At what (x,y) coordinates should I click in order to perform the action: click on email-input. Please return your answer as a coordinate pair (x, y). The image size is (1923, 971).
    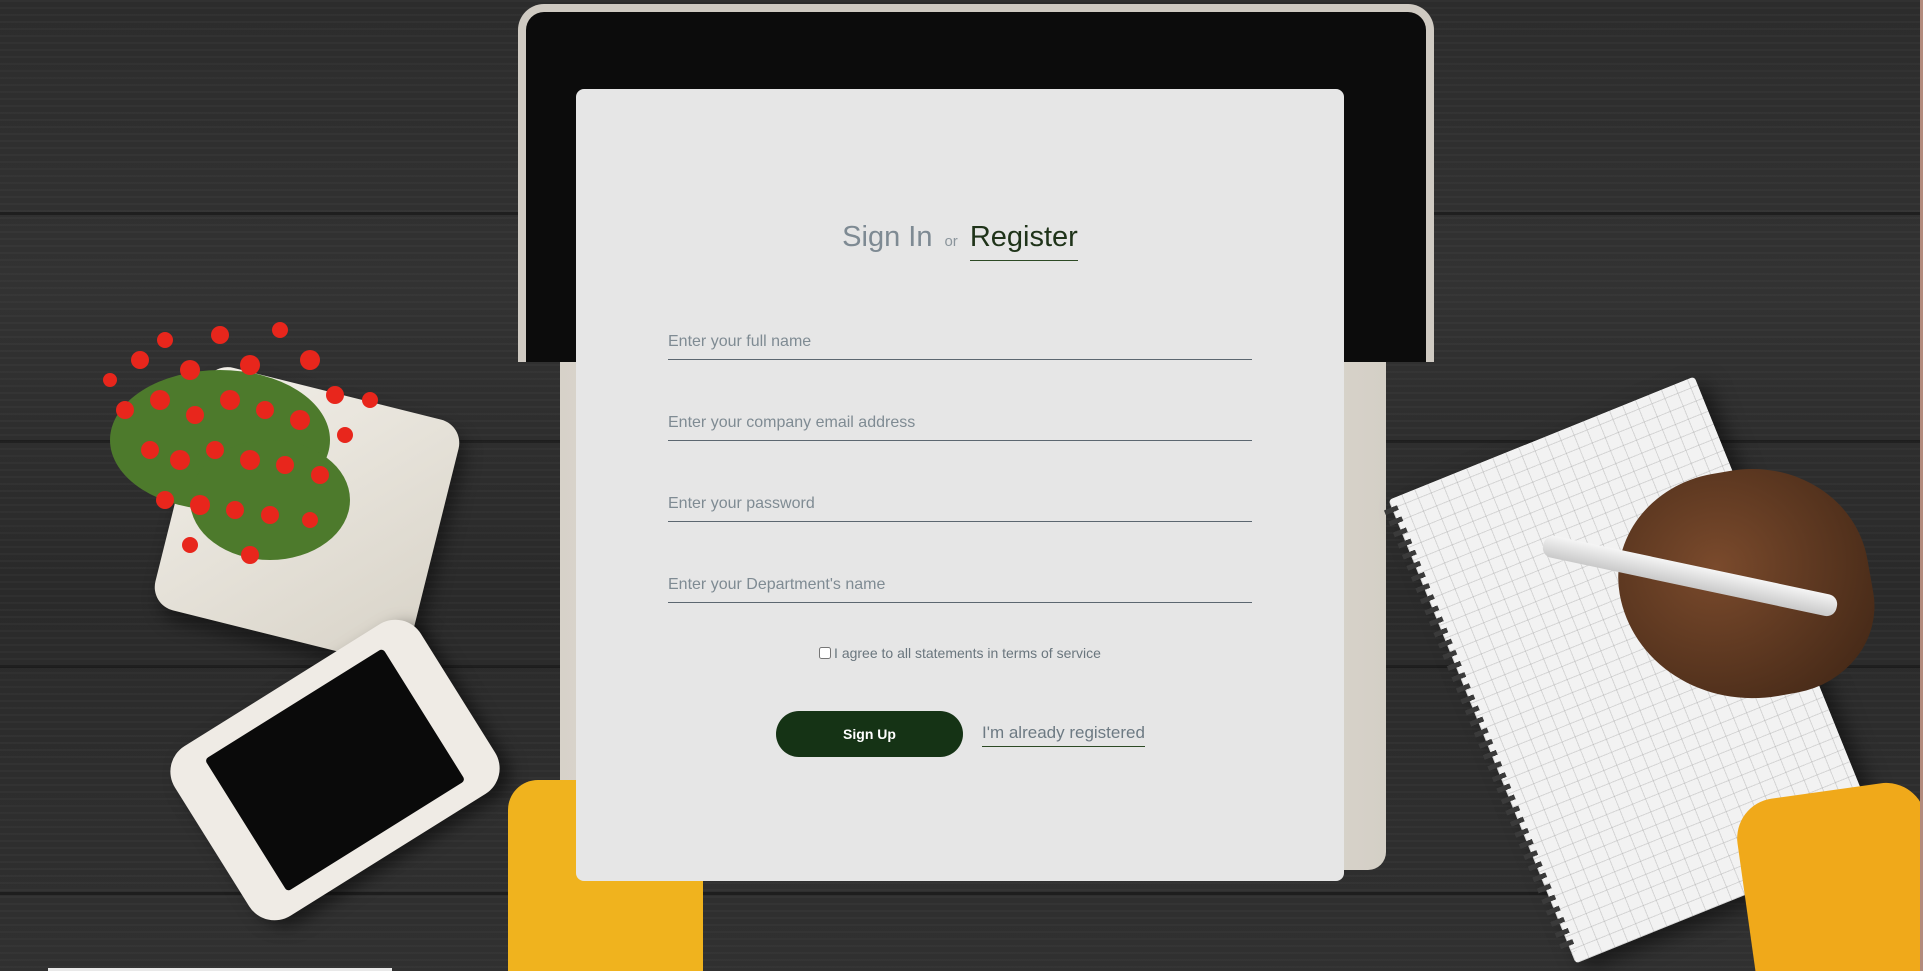
    Looking at the image, I should click on (960, 423).